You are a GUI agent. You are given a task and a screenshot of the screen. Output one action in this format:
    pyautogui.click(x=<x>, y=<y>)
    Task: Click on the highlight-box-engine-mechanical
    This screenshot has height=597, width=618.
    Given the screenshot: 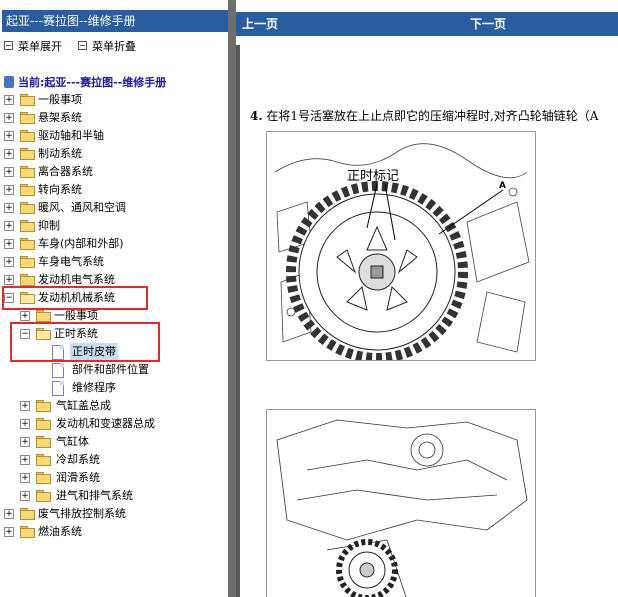 What is the action you would take?
    pyautogui.click(x=75, y=298)
    